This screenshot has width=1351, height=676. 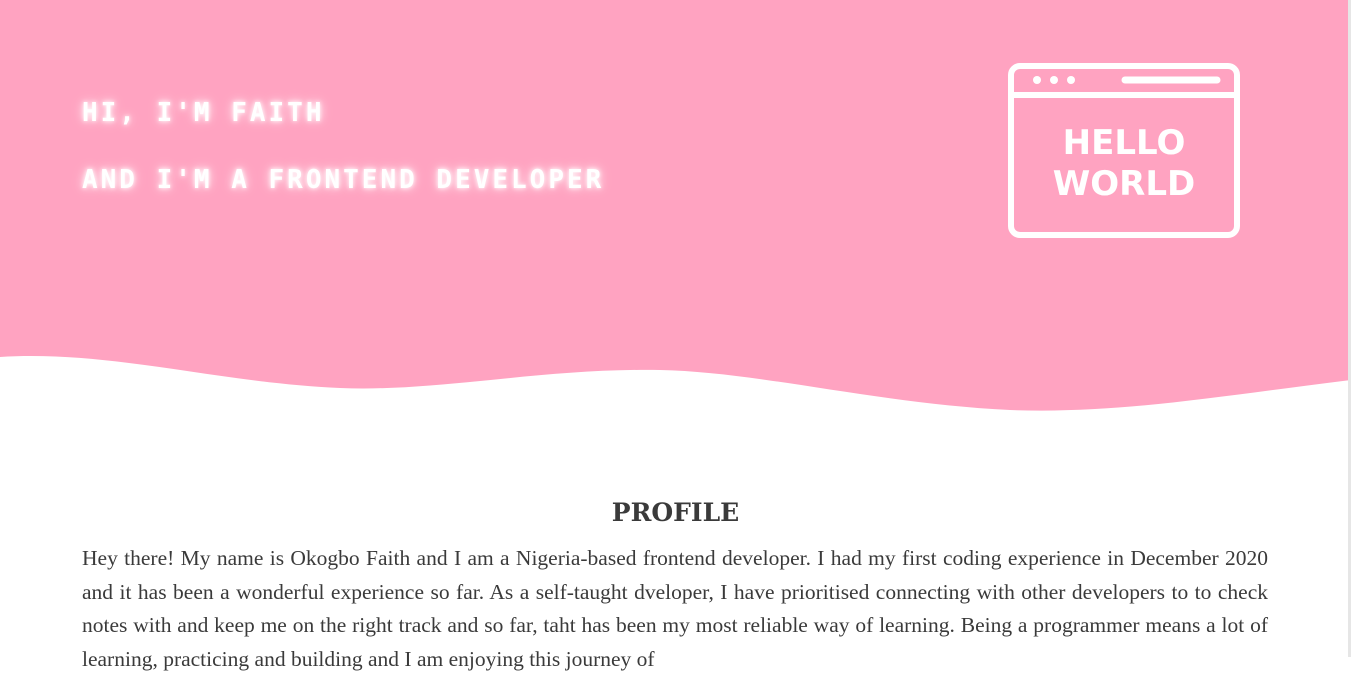 I want to click on profile-heading: PROFILE, so click(x=675, y=512).